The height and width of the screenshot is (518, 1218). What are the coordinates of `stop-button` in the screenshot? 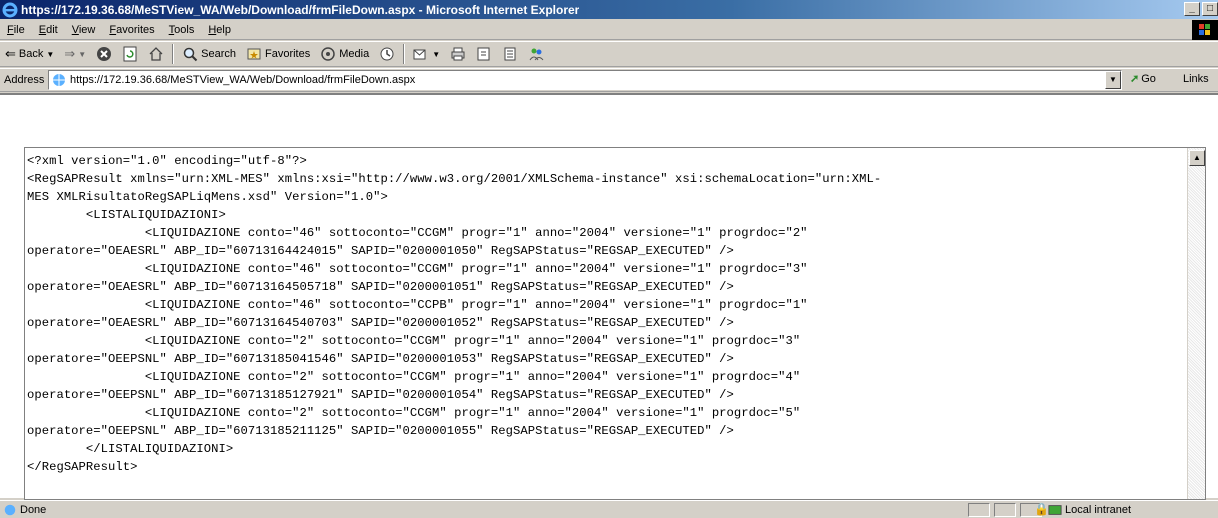 It's located at (104, 54).